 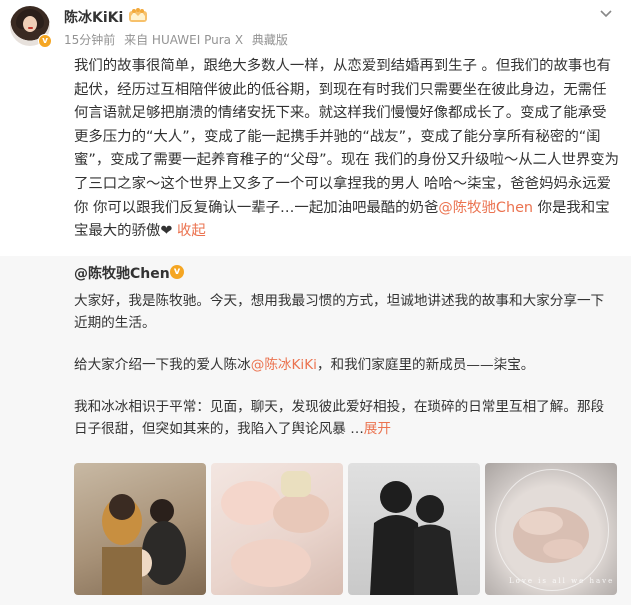 I want to click on collapse-link: 收起, so click(x=191, y=231).